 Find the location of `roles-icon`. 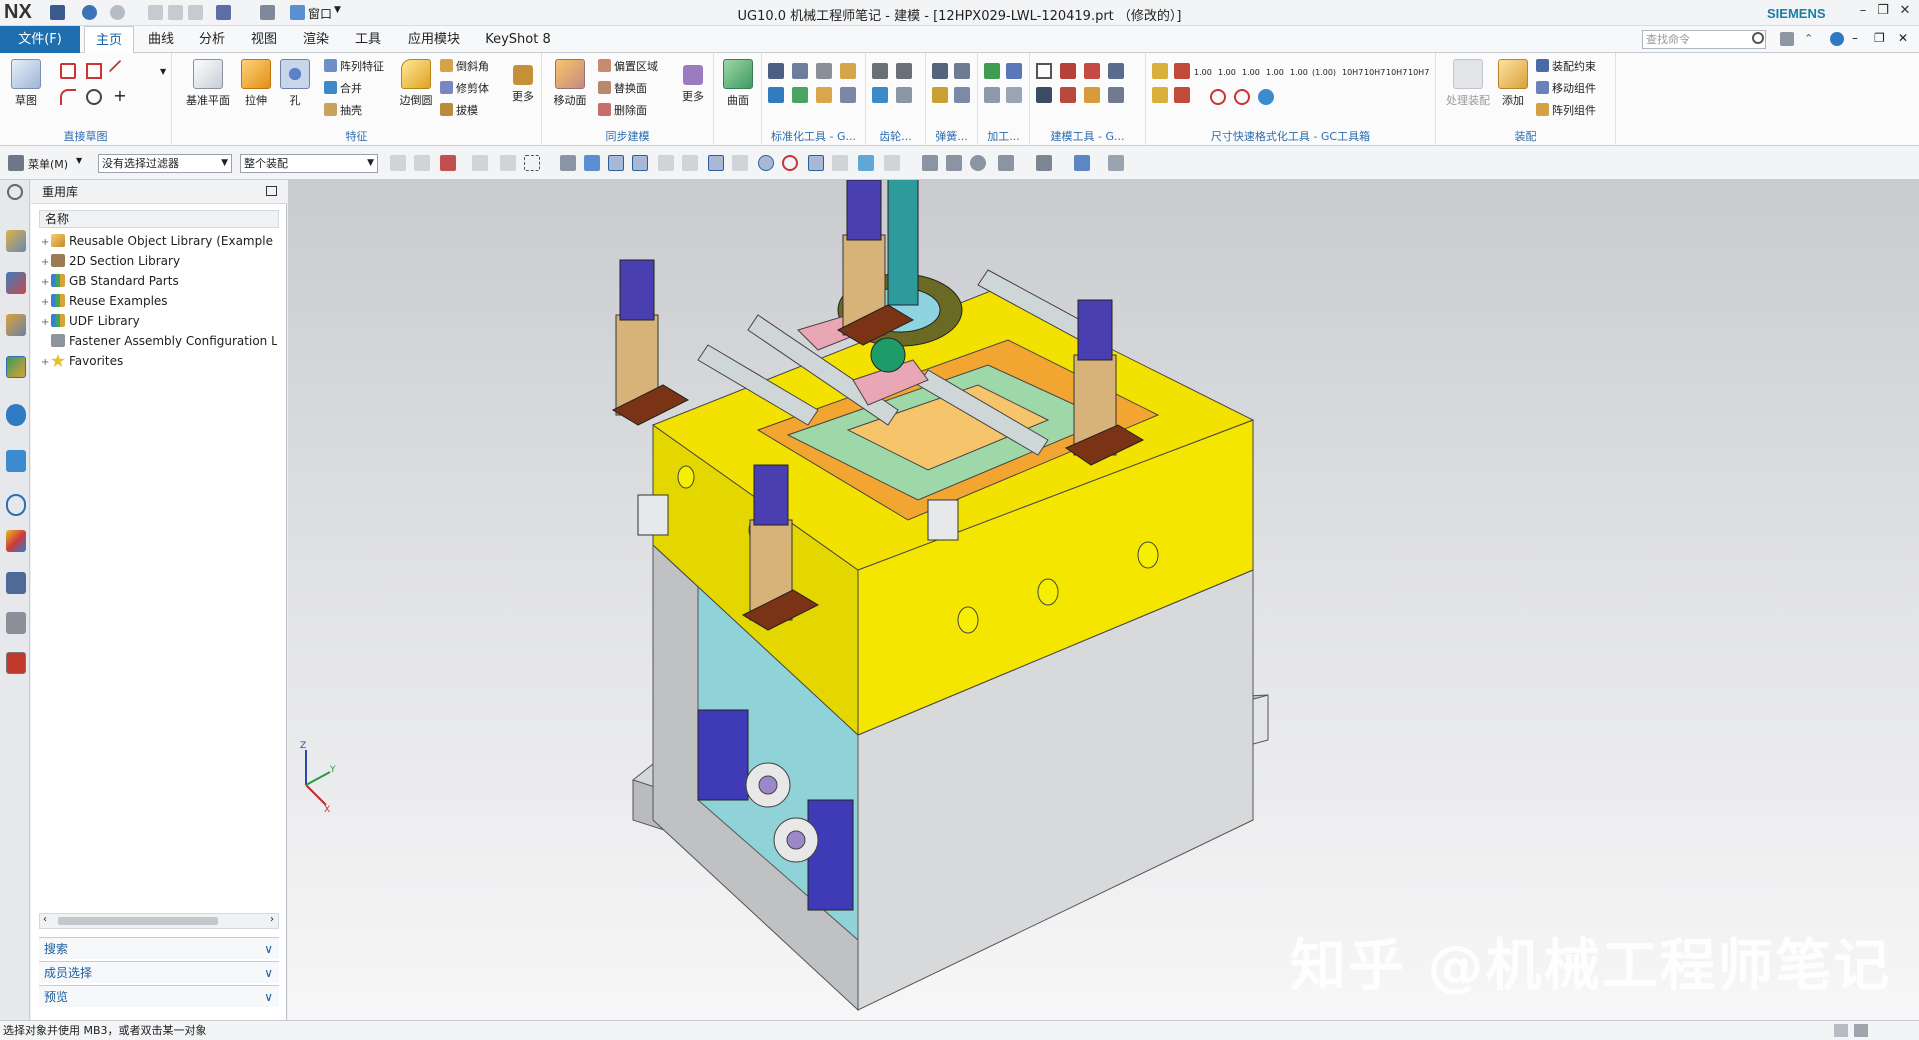

roles-icon is located at coordinates (16, 623).